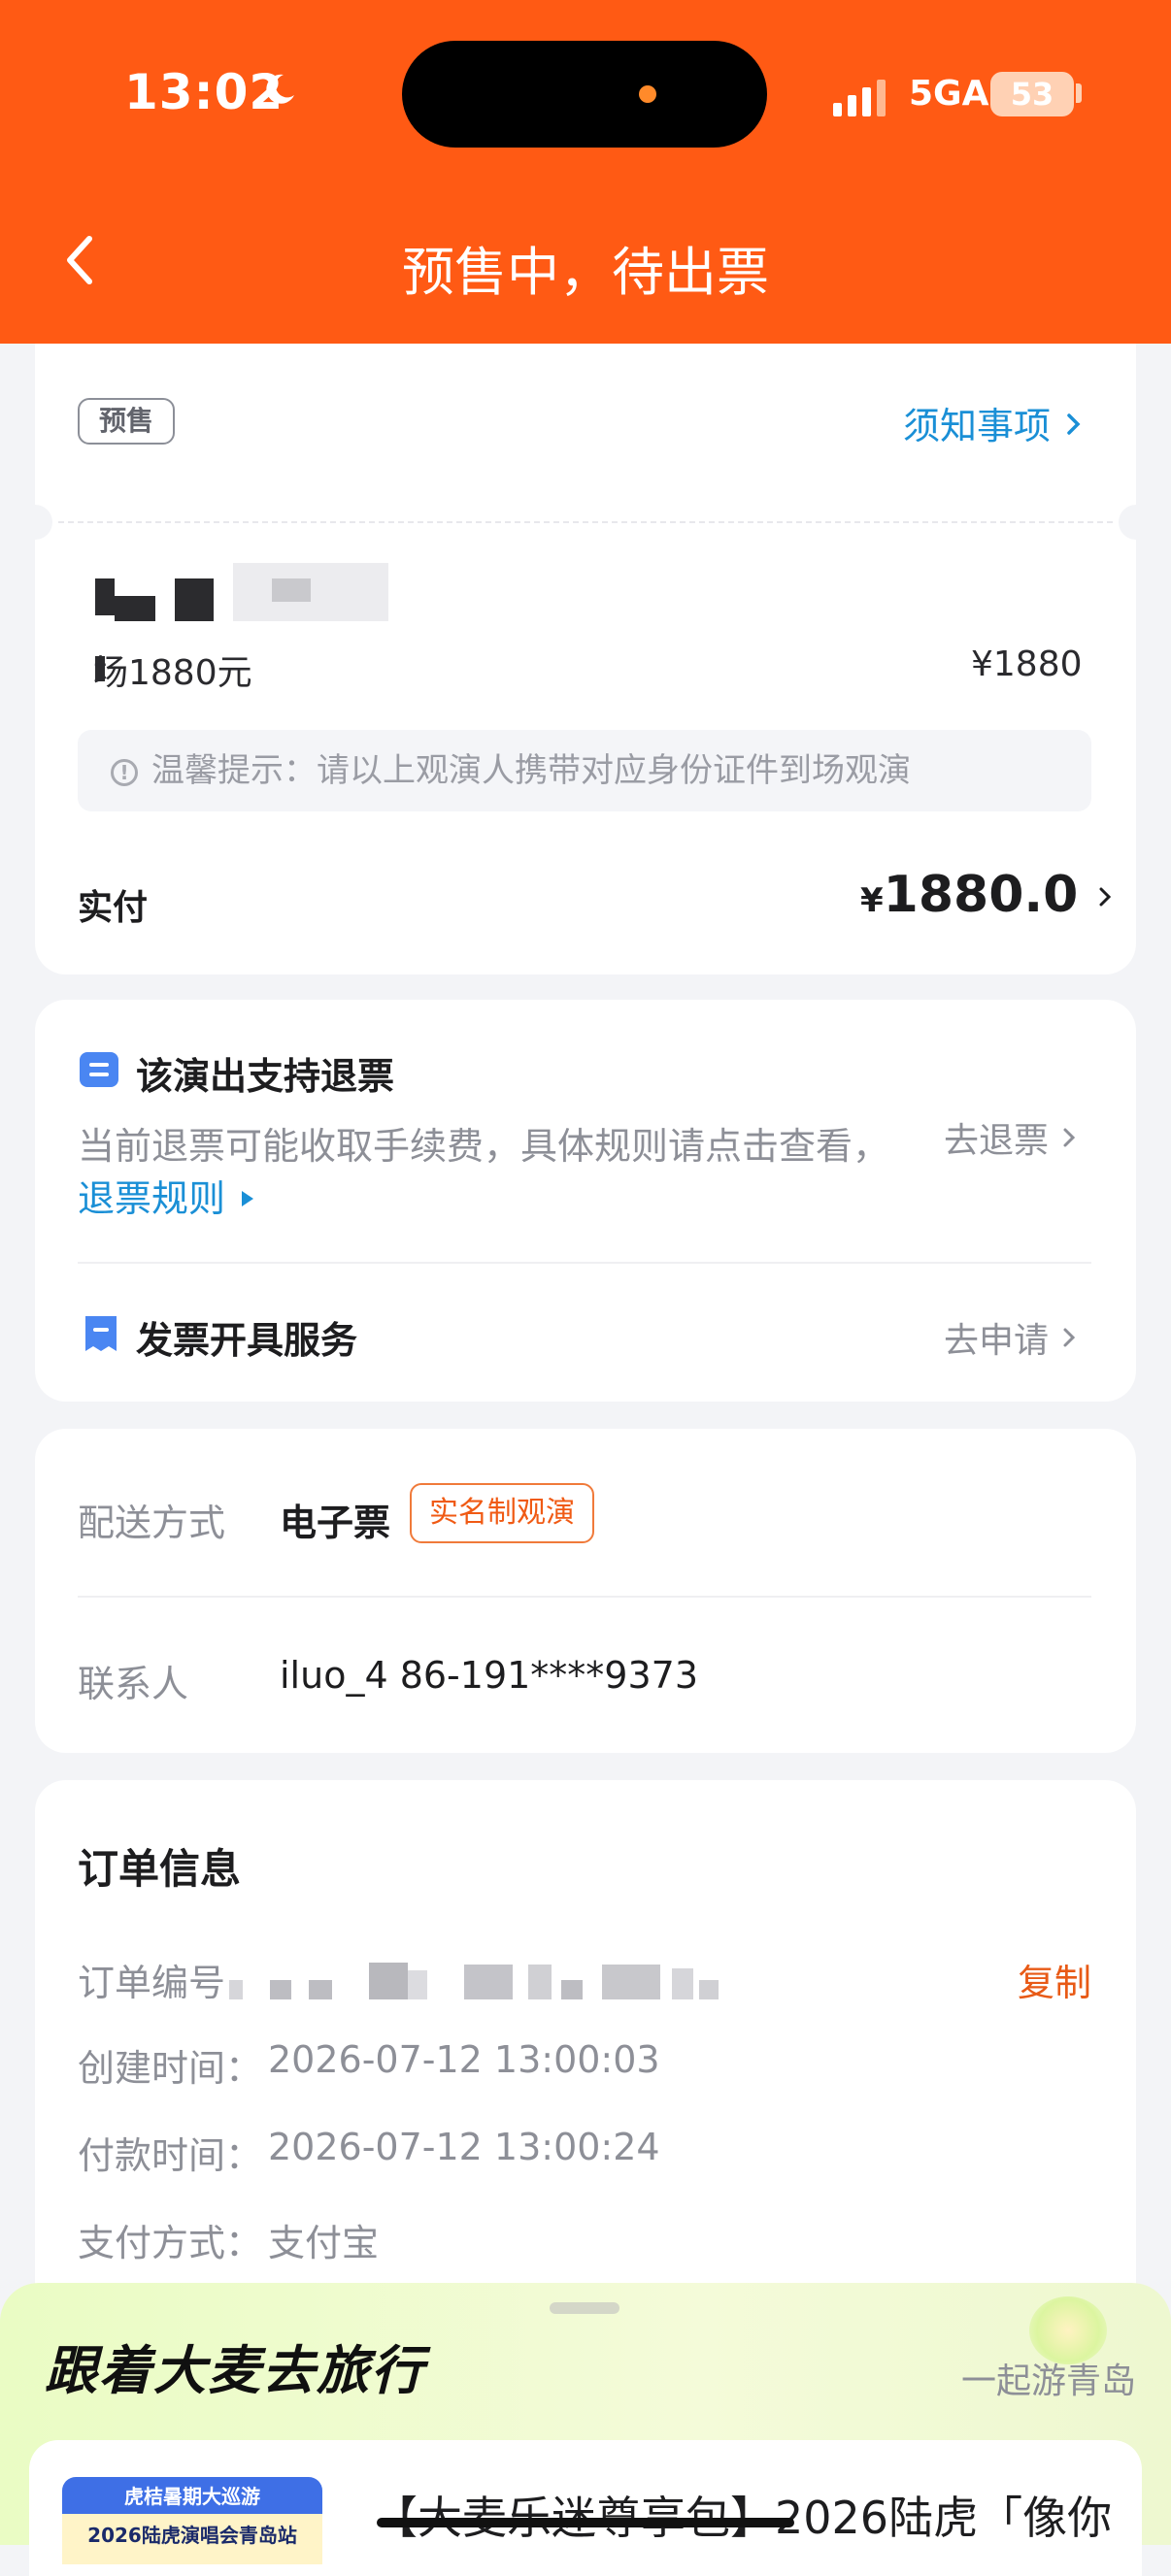 This screenshot has width=1171, height=2576. What do you see at coordinates (280, 89) in the screenshot?
I see `moon-icon` at bounding box center [280, 89].